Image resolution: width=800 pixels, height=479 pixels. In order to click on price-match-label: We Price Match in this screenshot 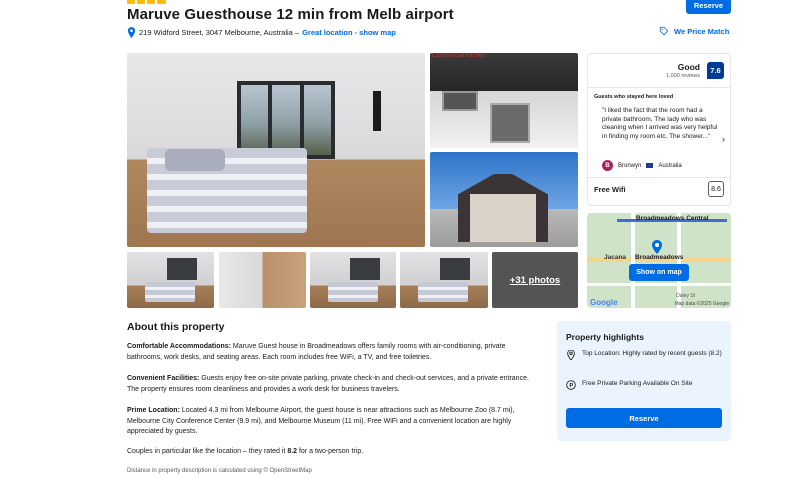, I will do `click(702, 31)`.